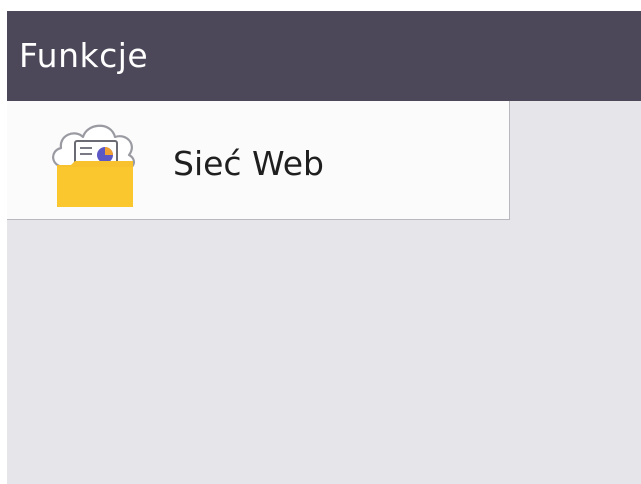 This screenshot has height=484, width=641. What do you see at coordinates (84, 55) in the screenshot?
I see `page-title: Funkcje` at bounding box center [84, 55].